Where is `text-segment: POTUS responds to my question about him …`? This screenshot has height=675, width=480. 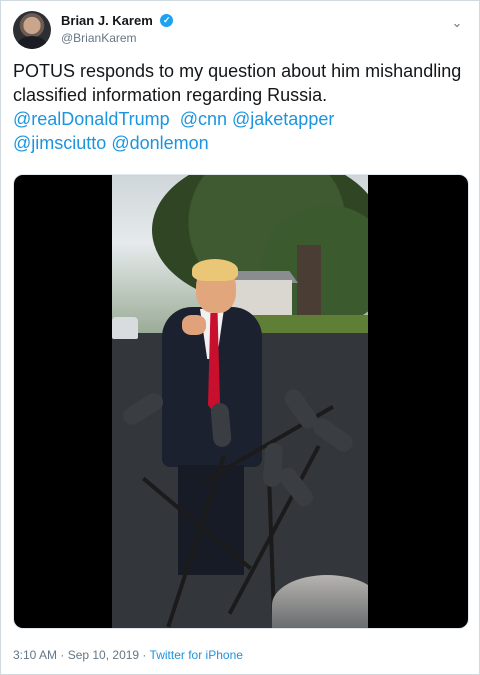 text-segment: POTUS responds to my question about him … is located at coordinates (237, 83).